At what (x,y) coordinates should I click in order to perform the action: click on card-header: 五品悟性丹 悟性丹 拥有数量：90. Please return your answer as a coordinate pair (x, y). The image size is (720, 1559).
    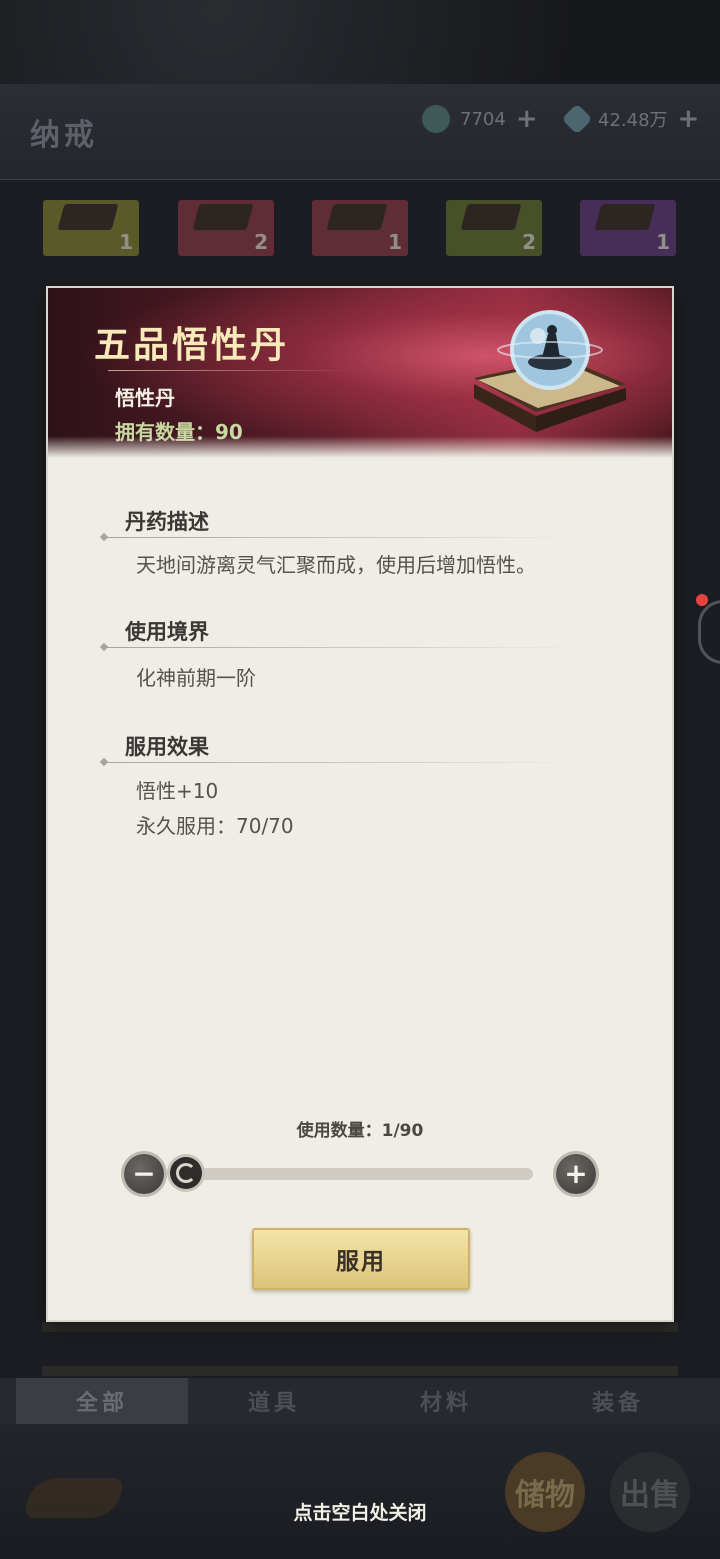
    Looking at the image, I should click on (360, 373).